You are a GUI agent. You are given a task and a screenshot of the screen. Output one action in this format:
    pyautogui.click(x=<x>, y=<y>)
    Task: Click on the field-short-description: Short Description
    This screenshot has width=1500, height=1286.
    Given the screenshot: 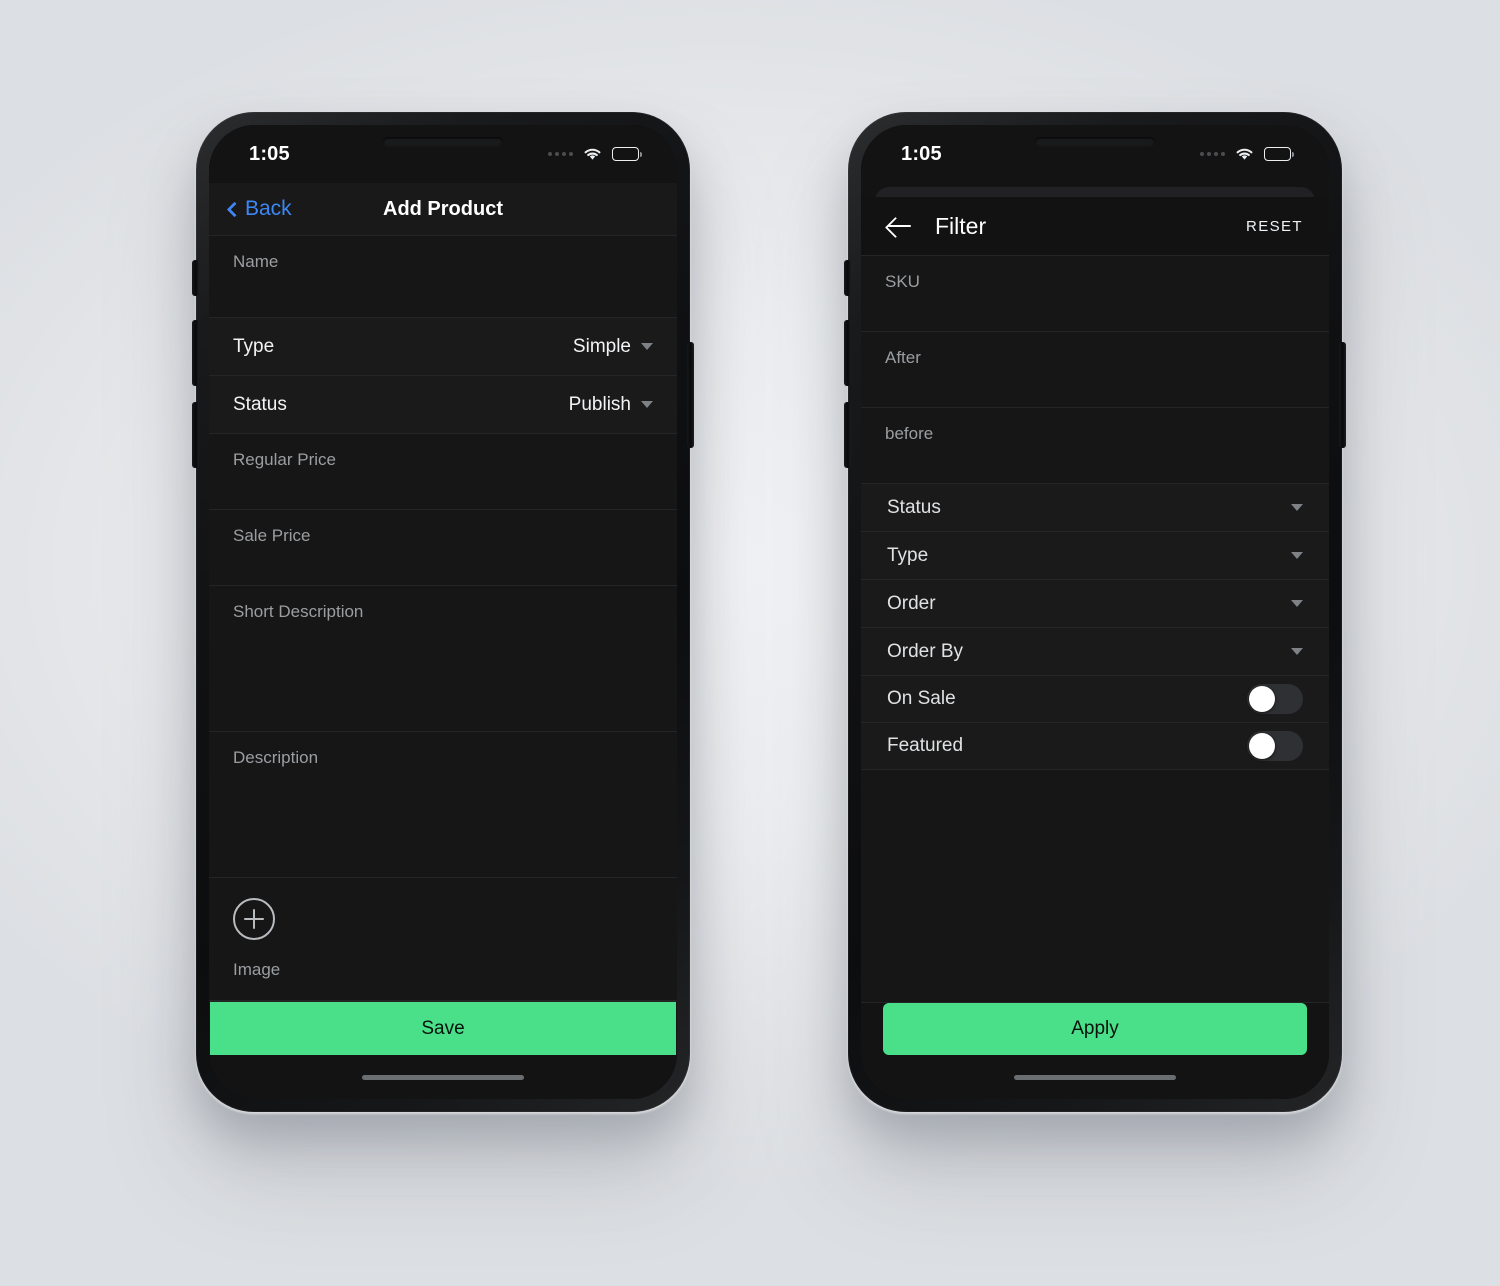 What is the action you would take?
    pyautogui.click(x=443, y=658)
    